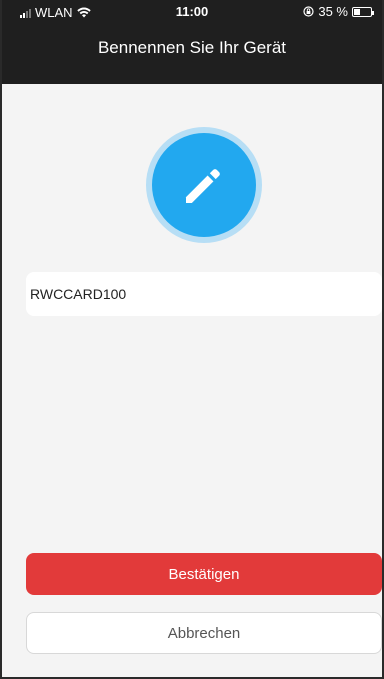 The width and height of the screenshot is (384, 679). I want to click on cancel-button: Abbrechen, so click(204, 633).